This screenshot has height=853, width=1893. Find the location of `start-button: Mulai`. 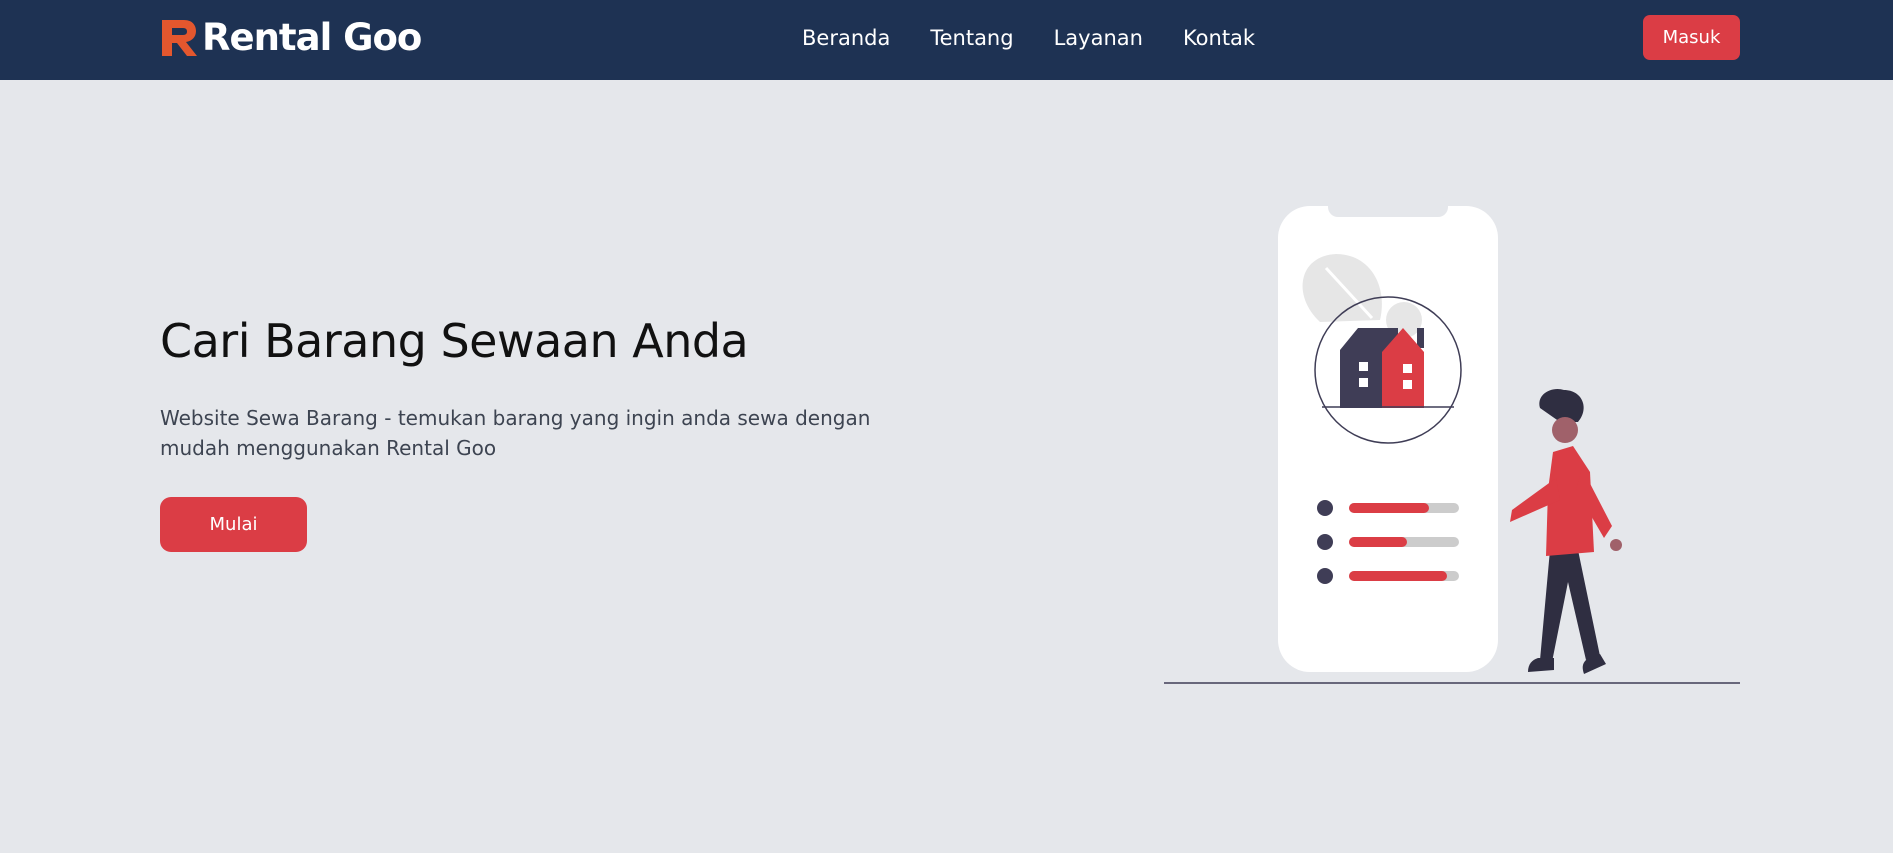

start-button: Mulai is located at coordinates (233, 524).